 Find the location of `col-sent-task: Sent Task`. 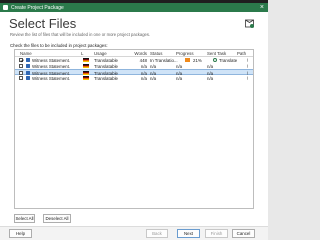

col-sent-task: Sent Task is located at coordinates (222, 53).